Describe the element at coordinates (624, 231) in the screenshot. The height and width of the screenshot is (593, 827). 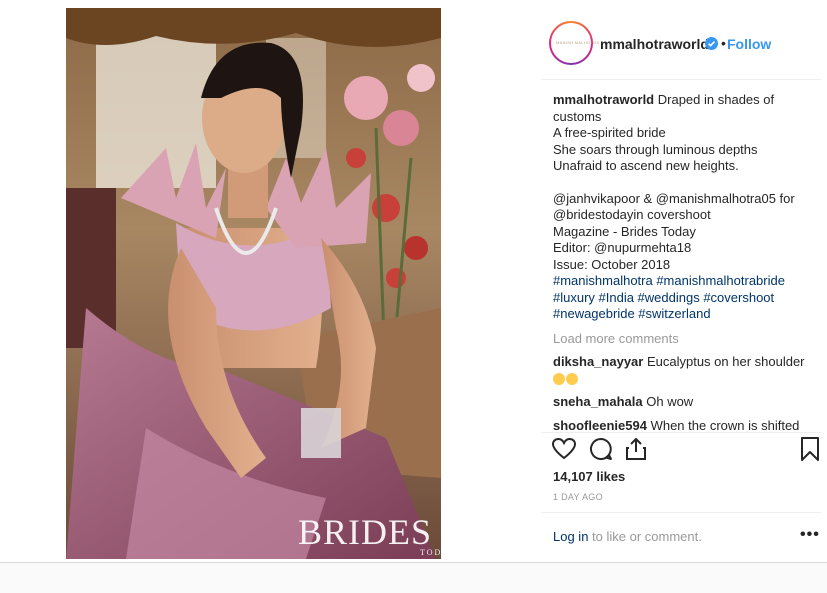
I see `caption-credits: Magazine - Brides Today` at that location.